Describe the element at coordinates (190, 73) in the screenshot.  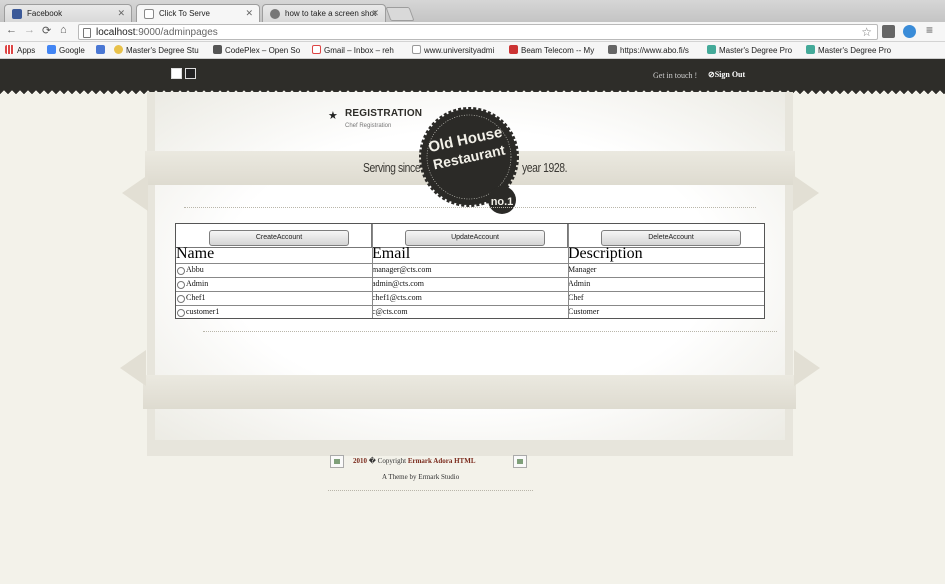
I see `theme-dark-toggle` at that location.